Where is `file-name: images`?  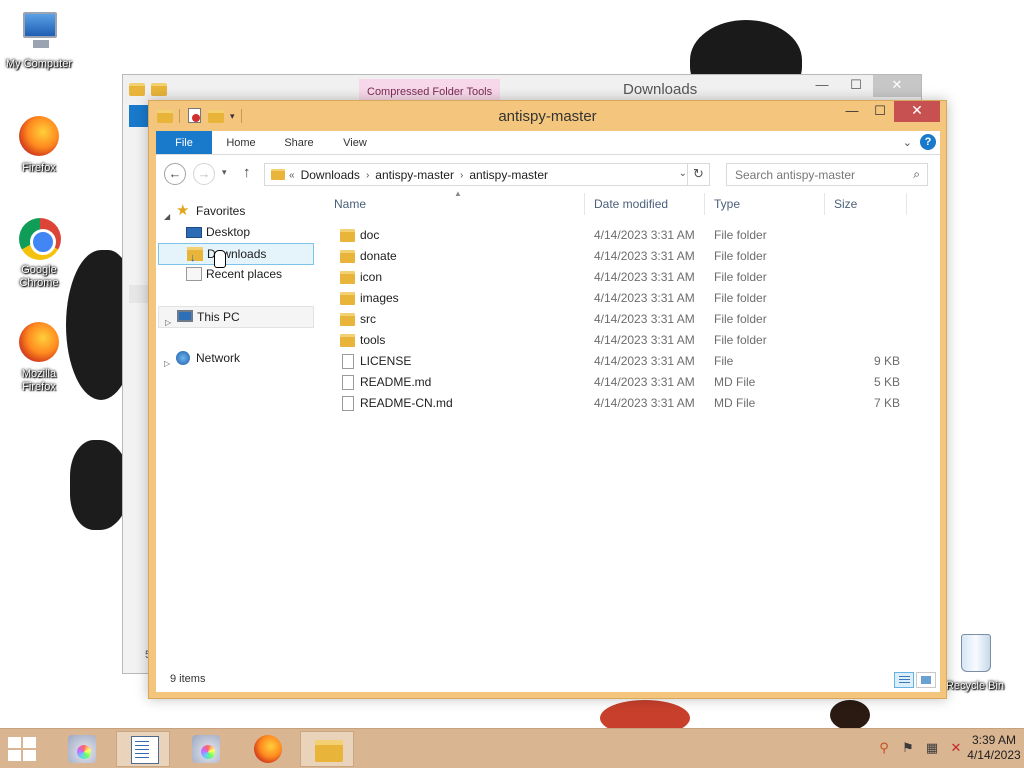
file-name: images is located at coordinates (379, 298).